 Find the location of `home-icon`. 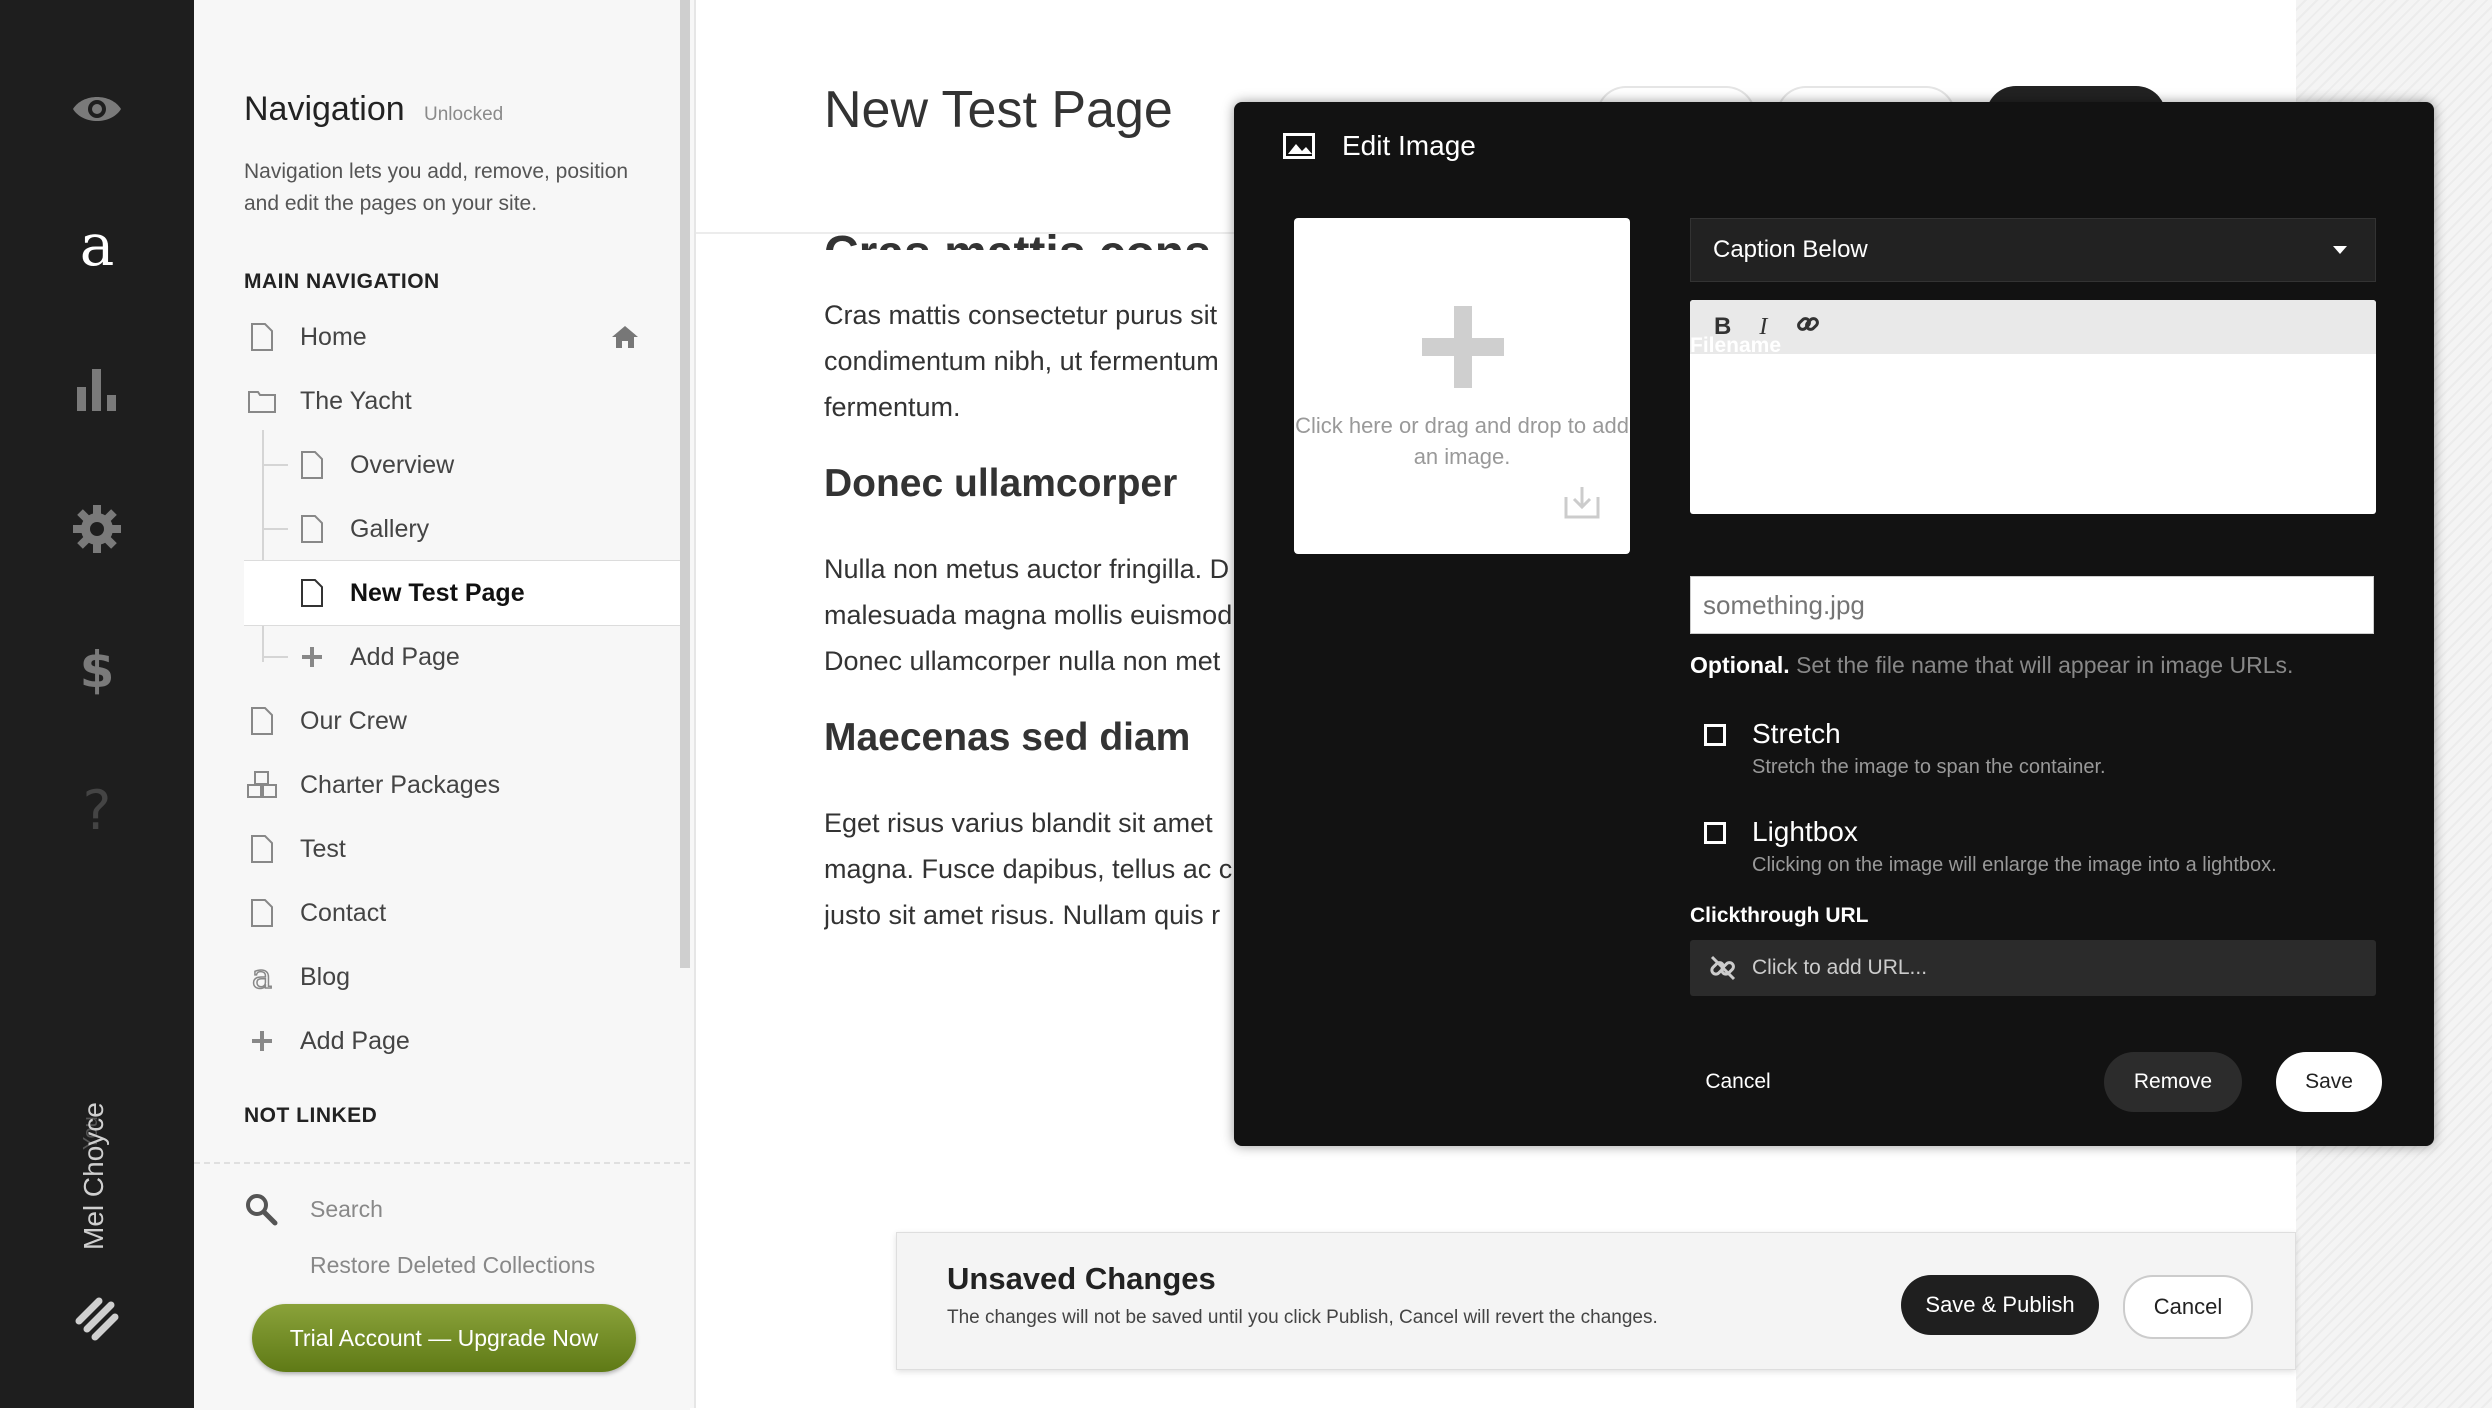

home-icon is located at coordinates (625, 340).